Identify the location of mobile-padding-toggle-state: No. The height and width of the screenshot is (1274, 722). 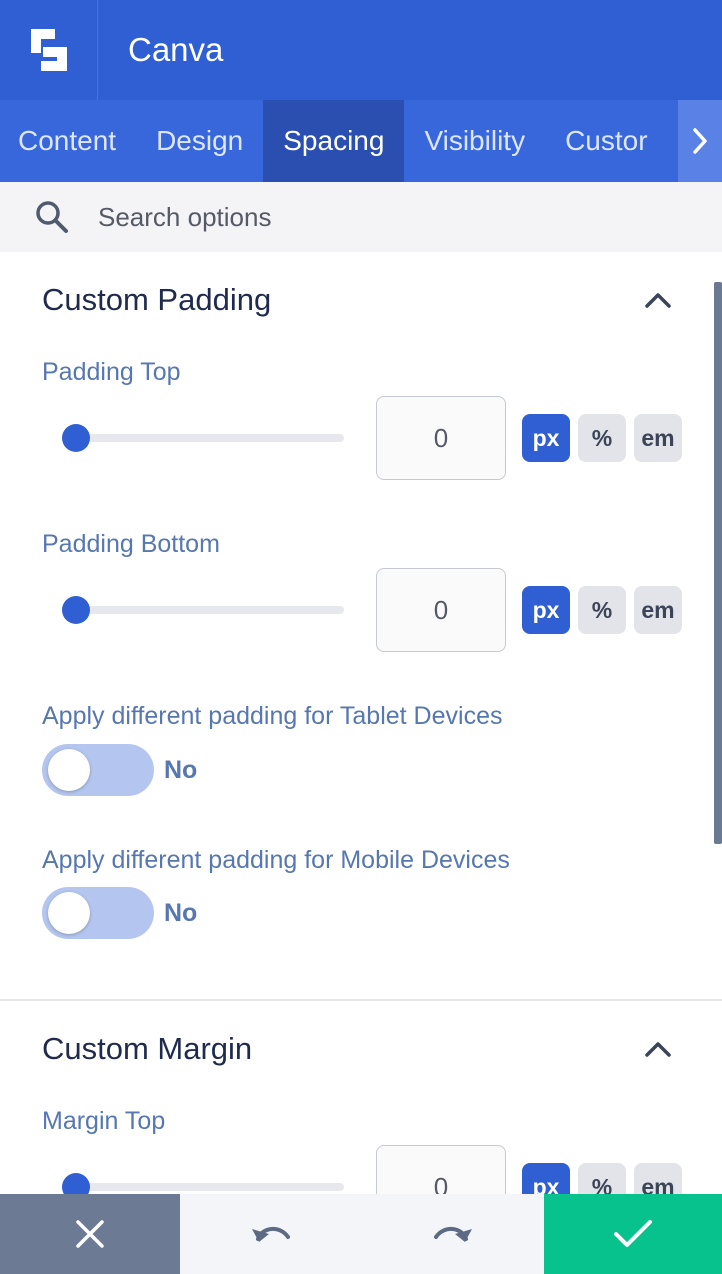
(181, 913).